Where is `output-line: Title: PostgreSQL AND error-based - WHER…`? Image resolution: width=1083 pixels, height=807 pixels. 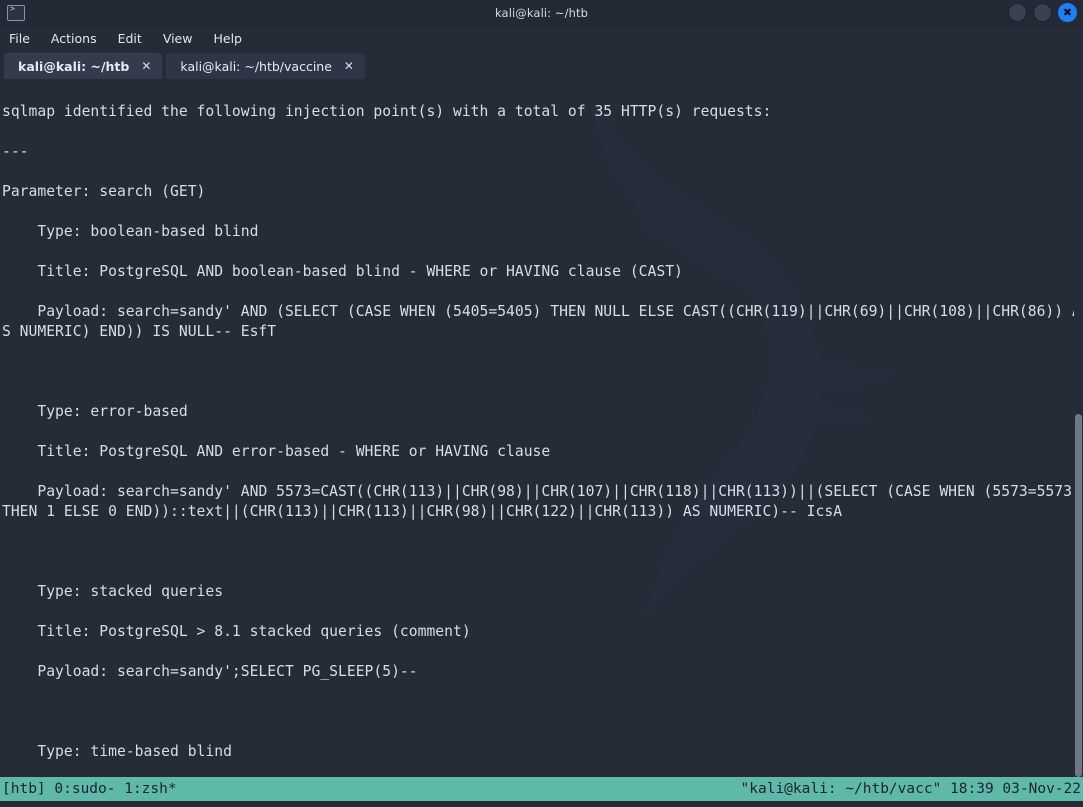 output-line: Title: PostgreSQL AND error-based - WHER… is located at coordinates (276, 451).